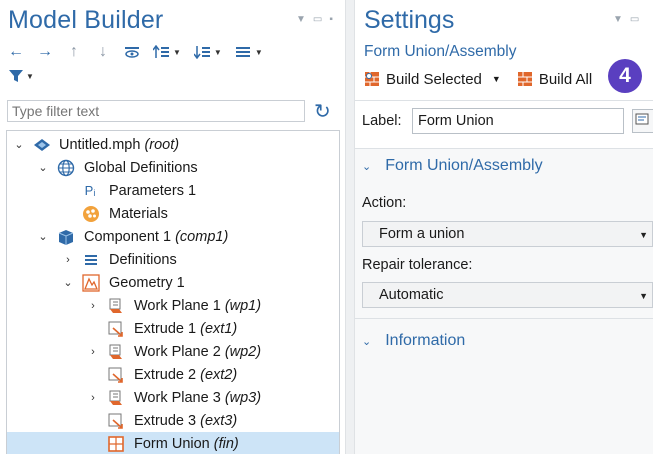  What do you see at coordinates (625, 76) in the screenshot?
I see `step-number-badge: 4` at bounding box center [625, 76].